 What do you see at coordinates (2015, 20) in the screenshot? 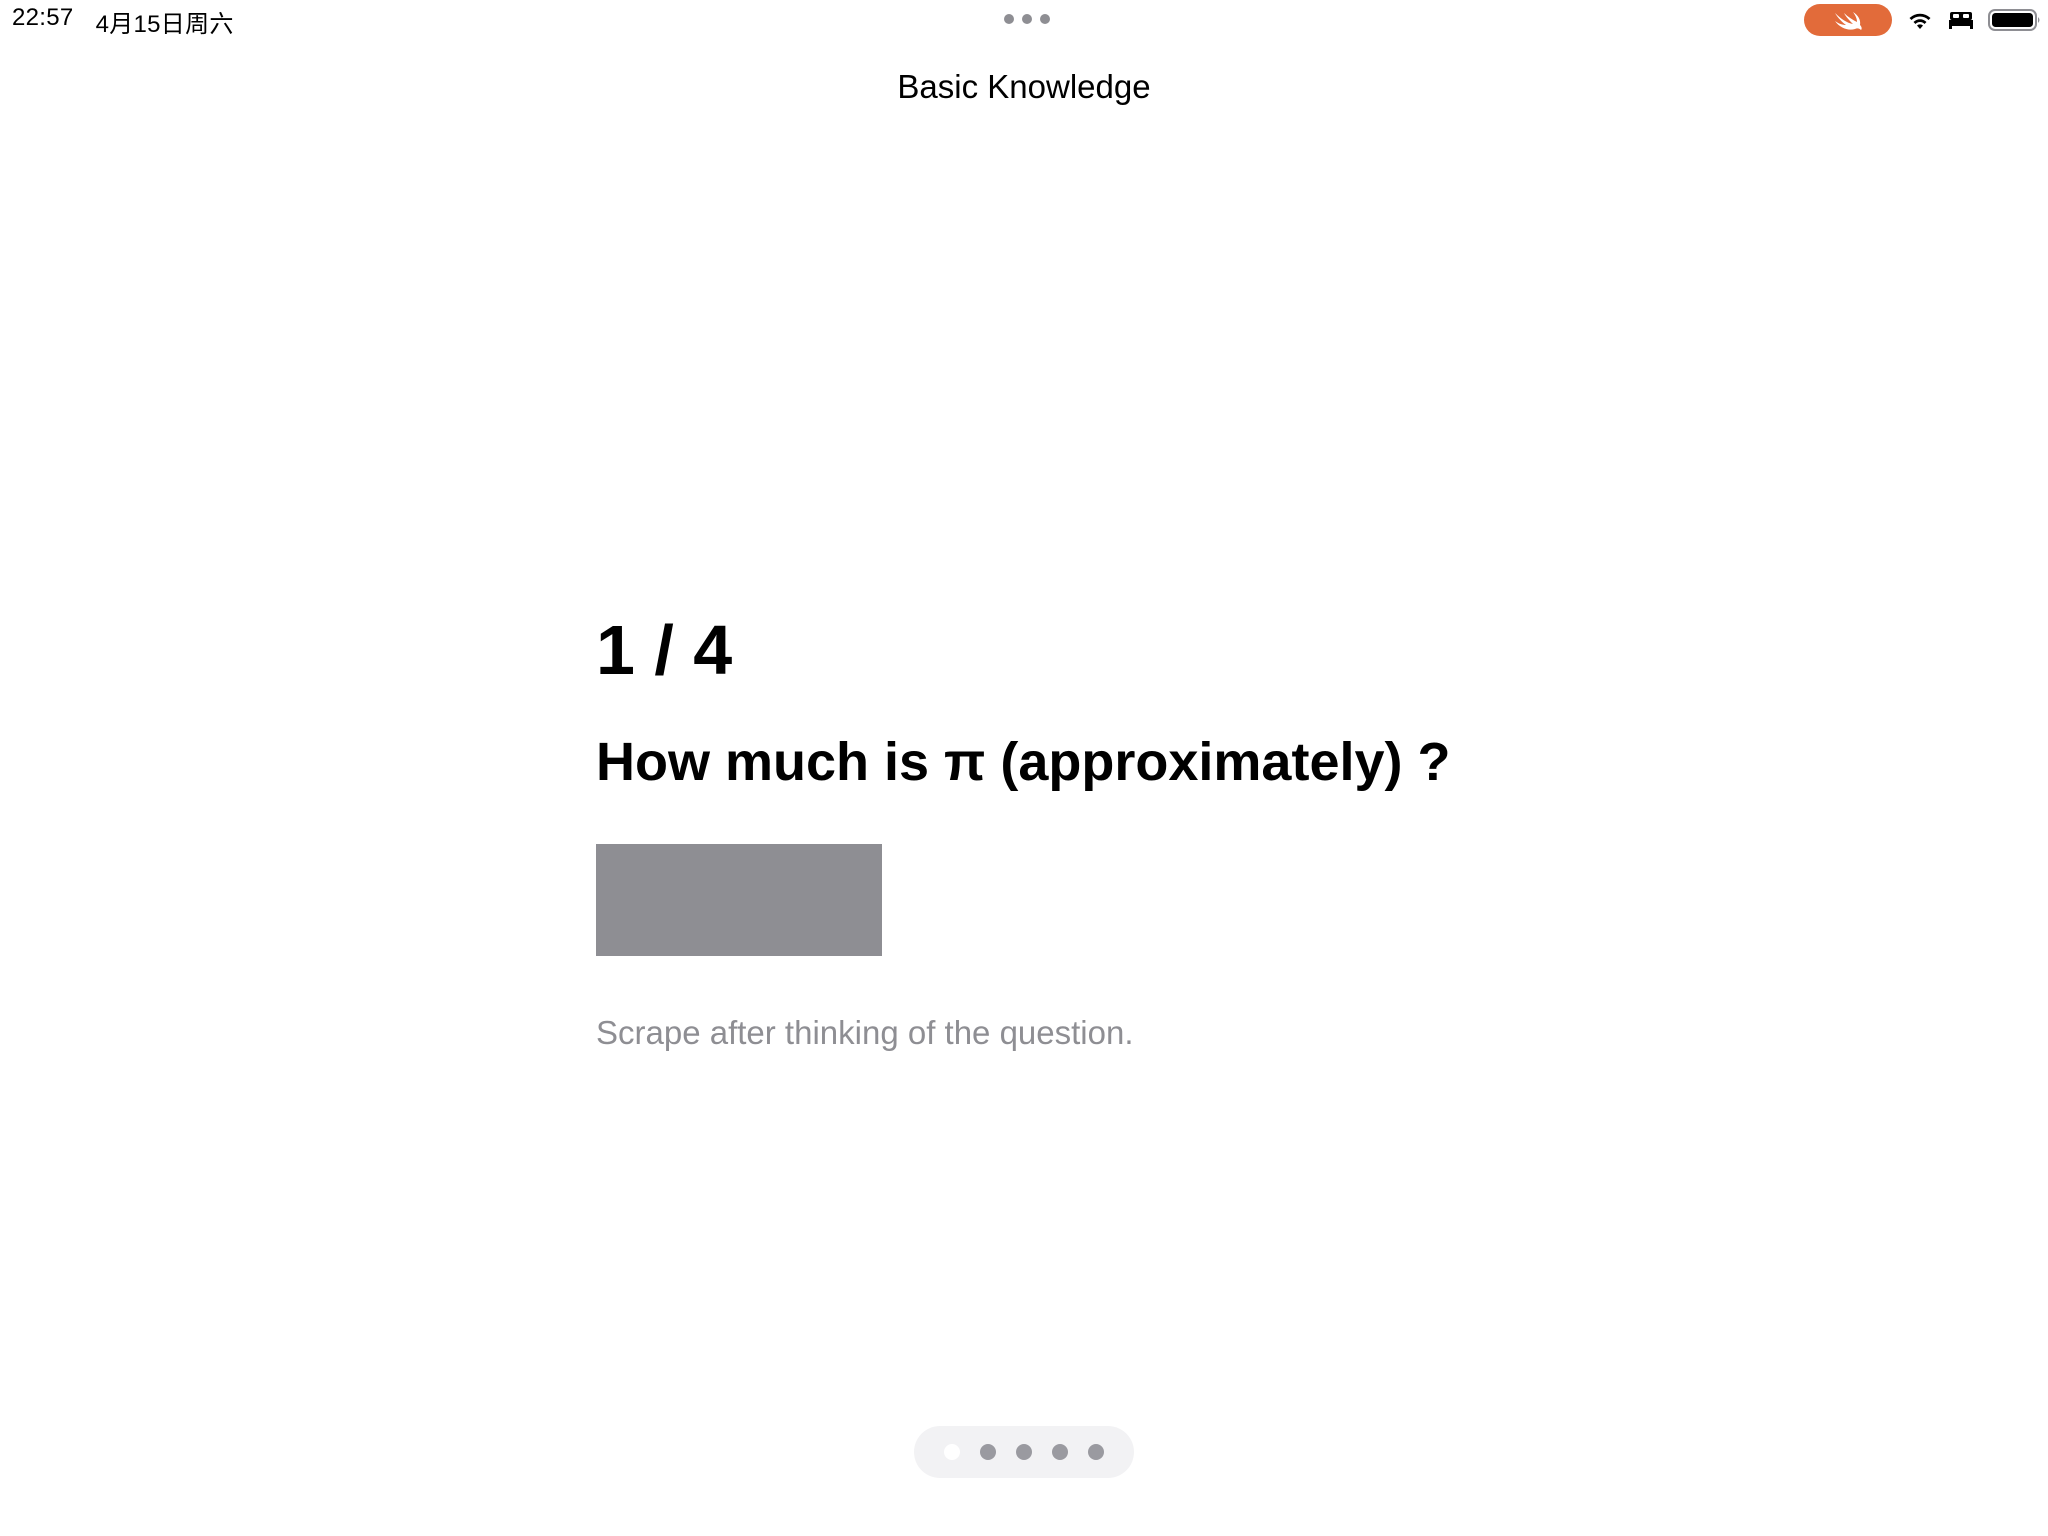
I see `battery-icon` at bounding box center [2015, 20].